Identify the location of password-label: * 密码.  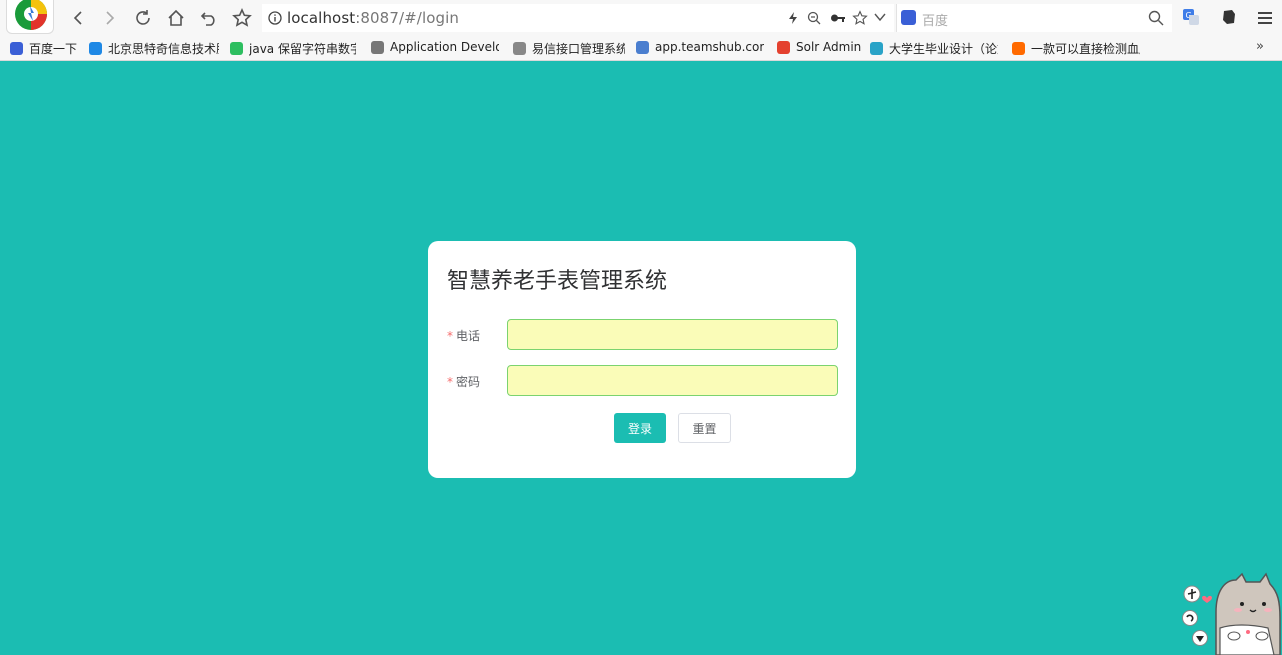
(463, 381).